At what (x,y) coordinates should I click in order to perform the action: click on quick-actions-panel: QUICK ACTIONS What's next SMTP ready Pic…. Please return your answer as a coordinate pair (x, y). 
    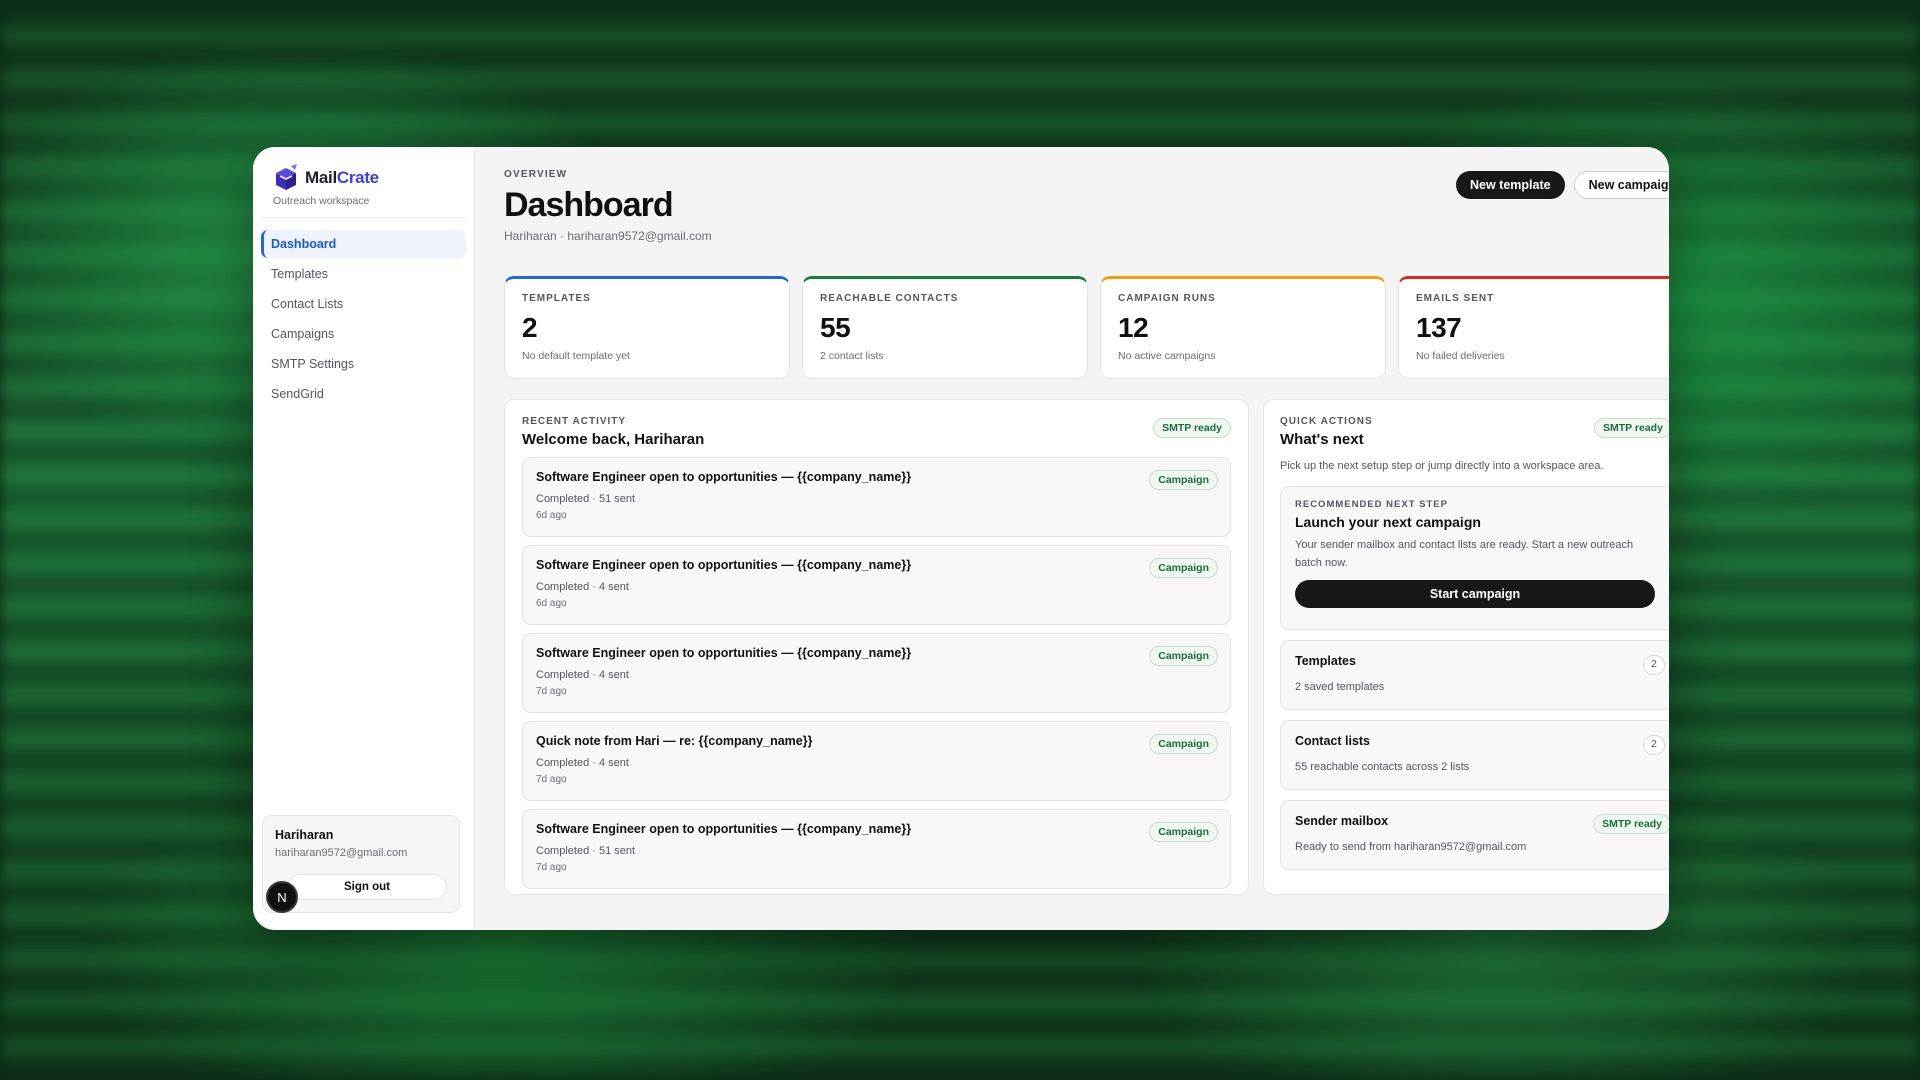
    Looking at the image, I should click on (1466, 647).